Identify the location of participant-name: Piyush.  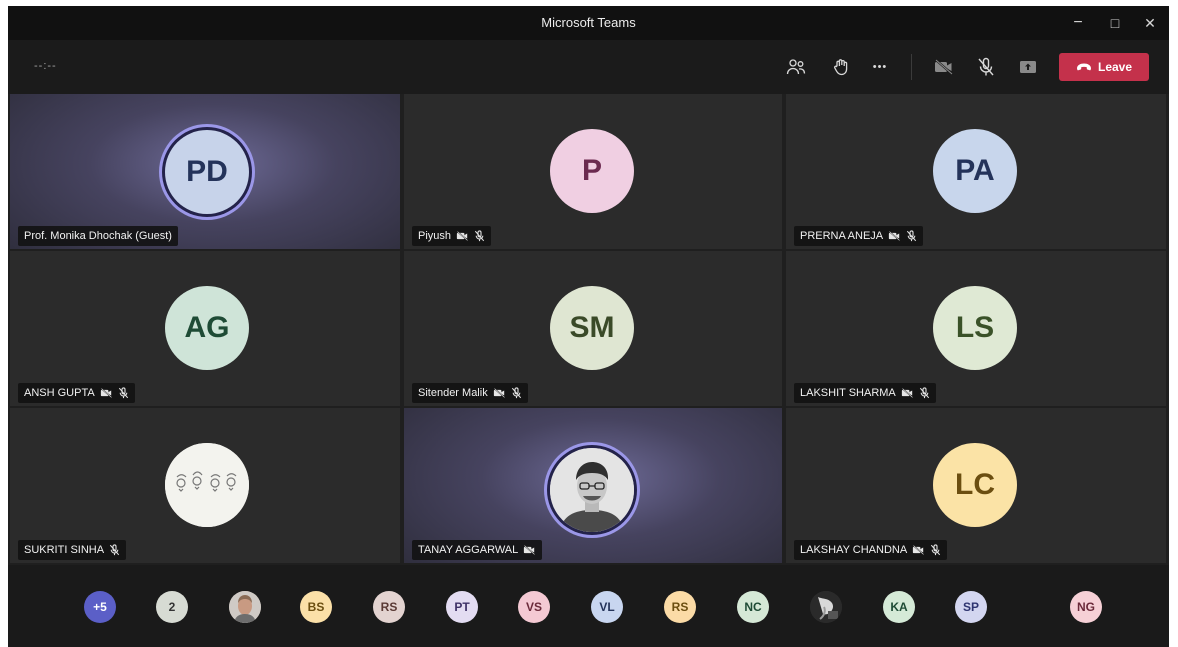
(435, 236).